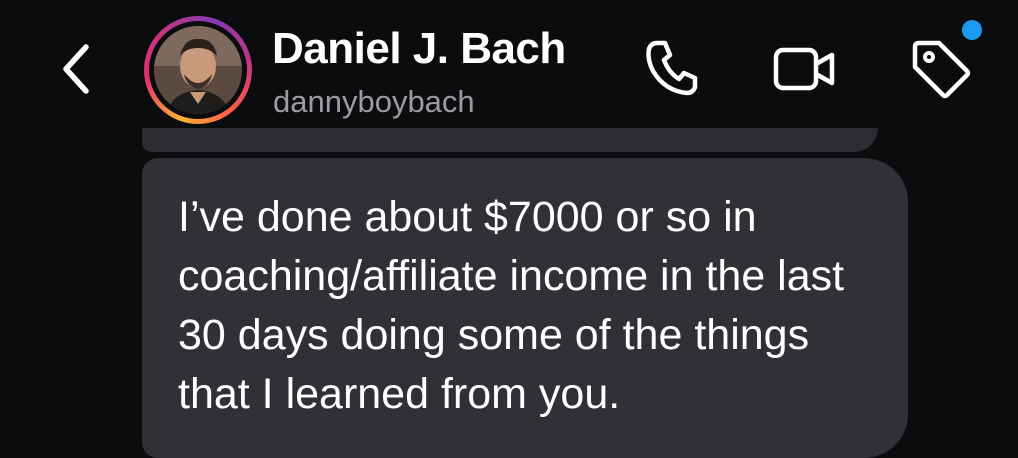 The width and height of the screenshot is (1018, 458). What do you see at coordinates (510, 140) in the screenshot?
I see `previous-message-bubble` at bounding box center [510, 140].